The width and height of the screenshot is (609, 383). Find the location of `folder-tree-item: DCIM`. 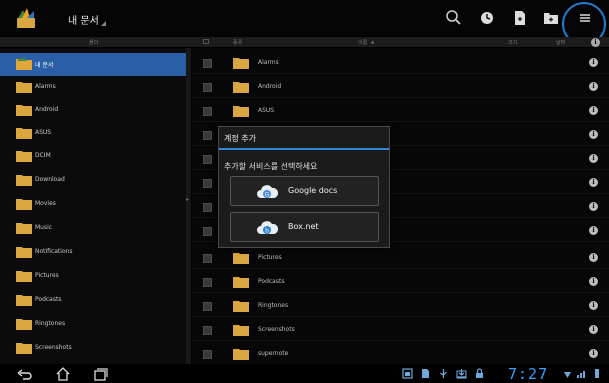

folder-tree-item: DCIM is located at coordinates (93, 156).